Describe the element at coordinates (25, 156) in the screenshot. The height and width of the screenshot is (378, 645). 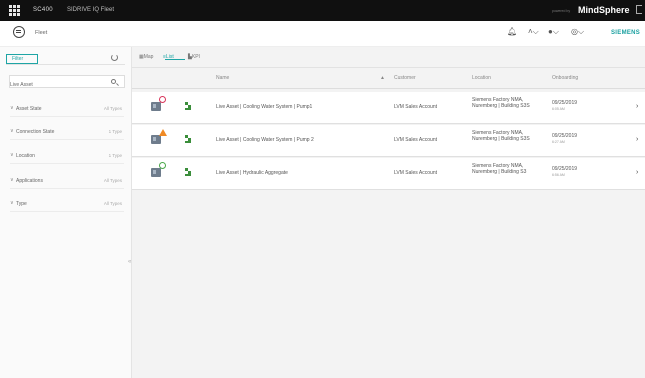
I see `filter-group-label: Location` at that location.